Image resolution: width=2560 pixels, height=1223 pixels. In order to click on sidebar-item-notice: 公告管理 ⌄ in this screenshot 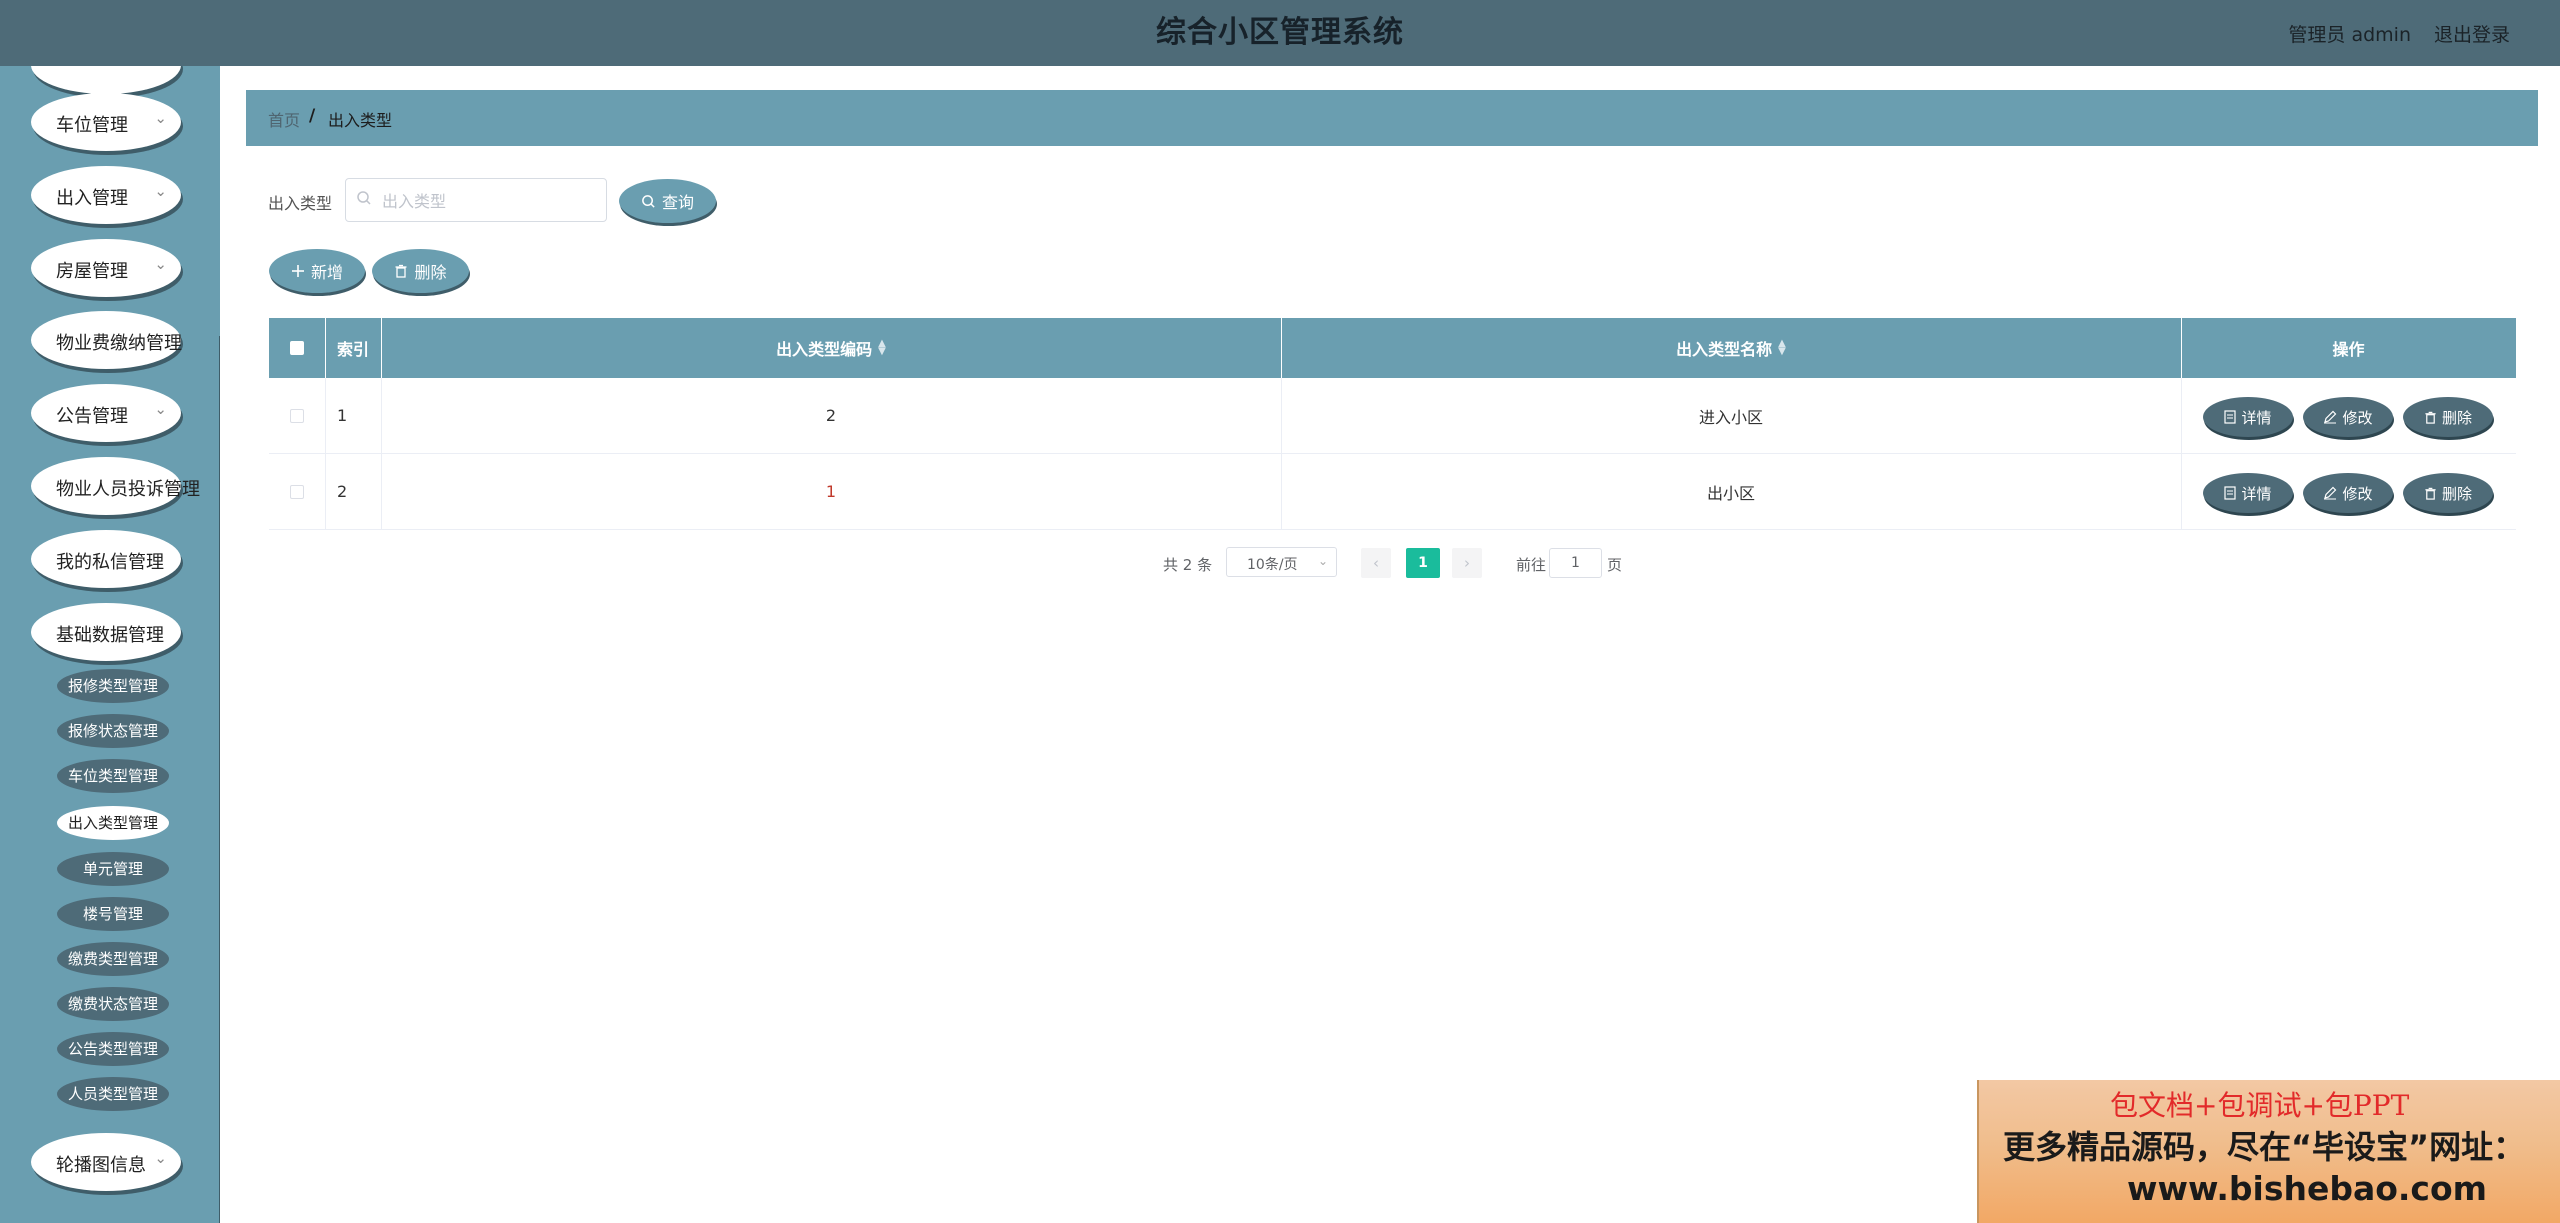, I will do `click(106, 413)`.